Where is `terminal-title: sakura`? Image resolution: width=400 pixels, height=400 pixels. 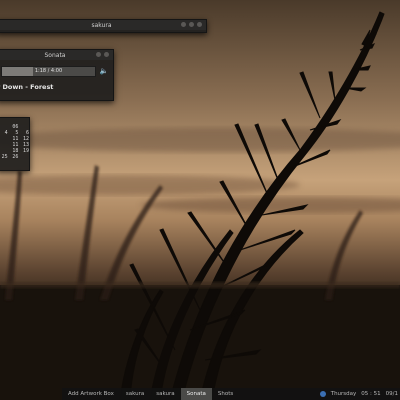 terminal-title: sakura is located at coordinates (101, 25).